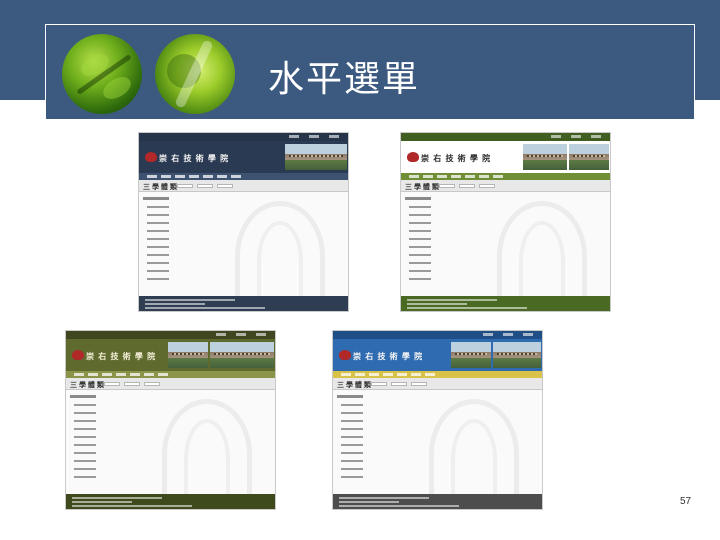  I want to click on website-screenshot-white-green: 崇 右 技 術 學 院 三 學 體 類, so click(505, 222).